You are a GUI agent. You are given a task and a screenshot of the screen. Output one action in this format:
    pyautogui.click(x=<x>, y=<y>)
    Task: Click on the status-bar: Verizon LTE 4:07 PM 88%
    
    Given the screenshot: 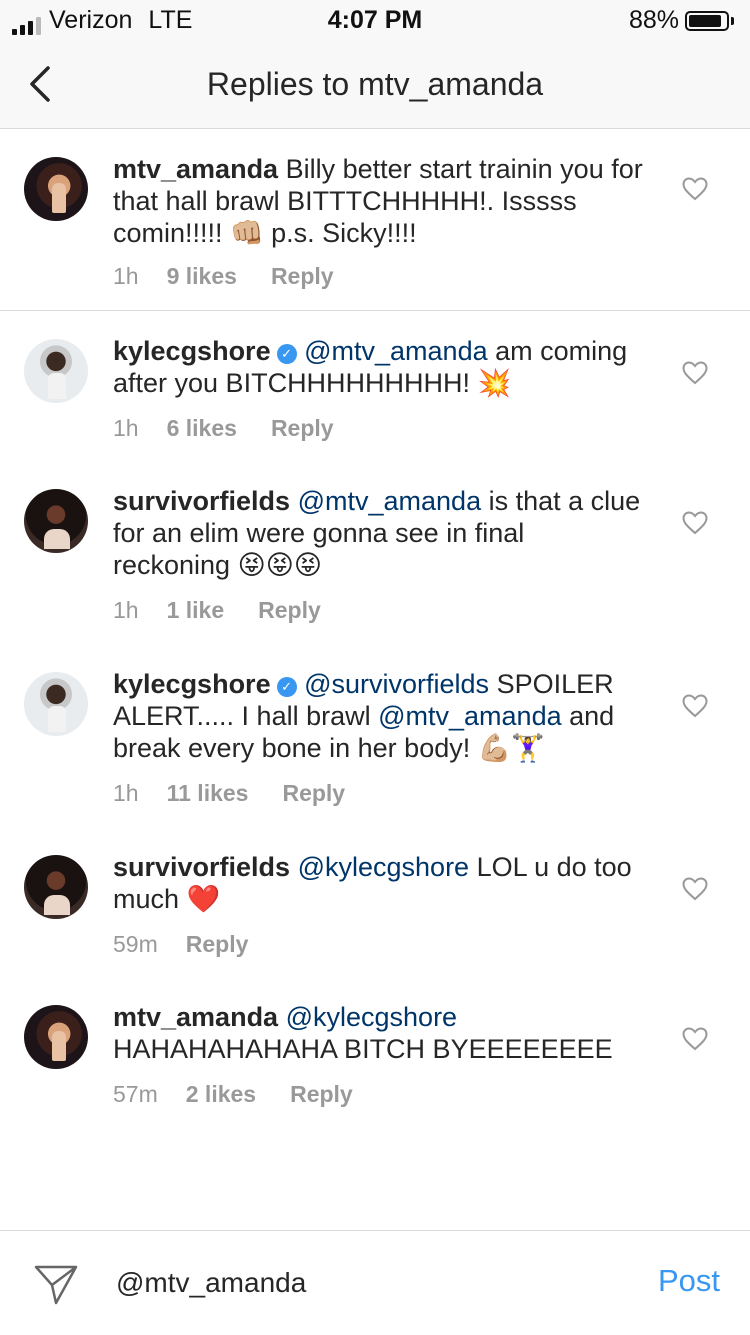 What is the action you would take?
    pyautogui.click(x=375, y=20)
    